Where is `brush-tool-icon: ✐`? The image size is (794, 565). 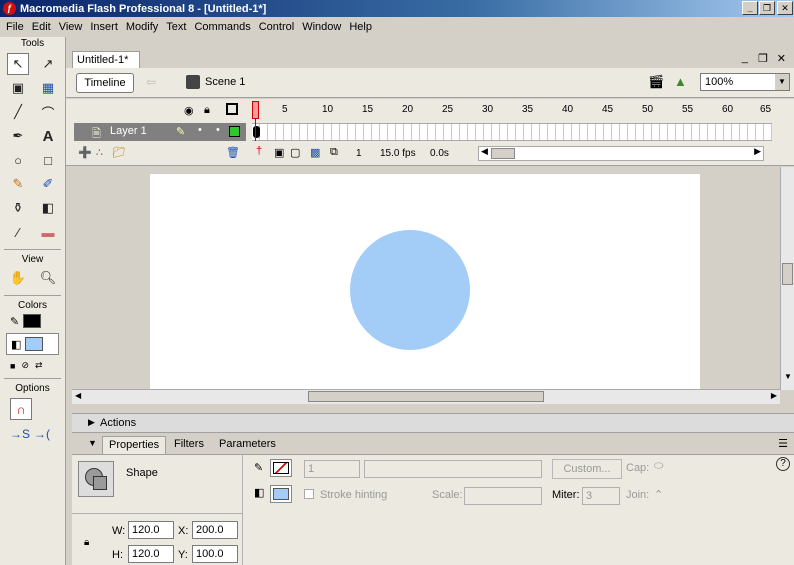
brush-tool-icon: ✐ is located at coordinates (48, 184).